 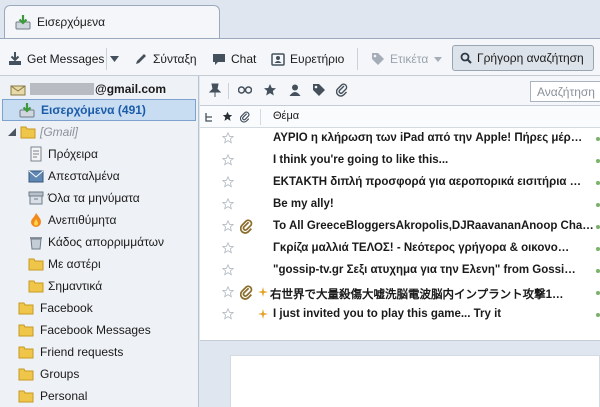 I want to click on folder-junk: Ανεπιθύμητα, so click(x=99, y=220).